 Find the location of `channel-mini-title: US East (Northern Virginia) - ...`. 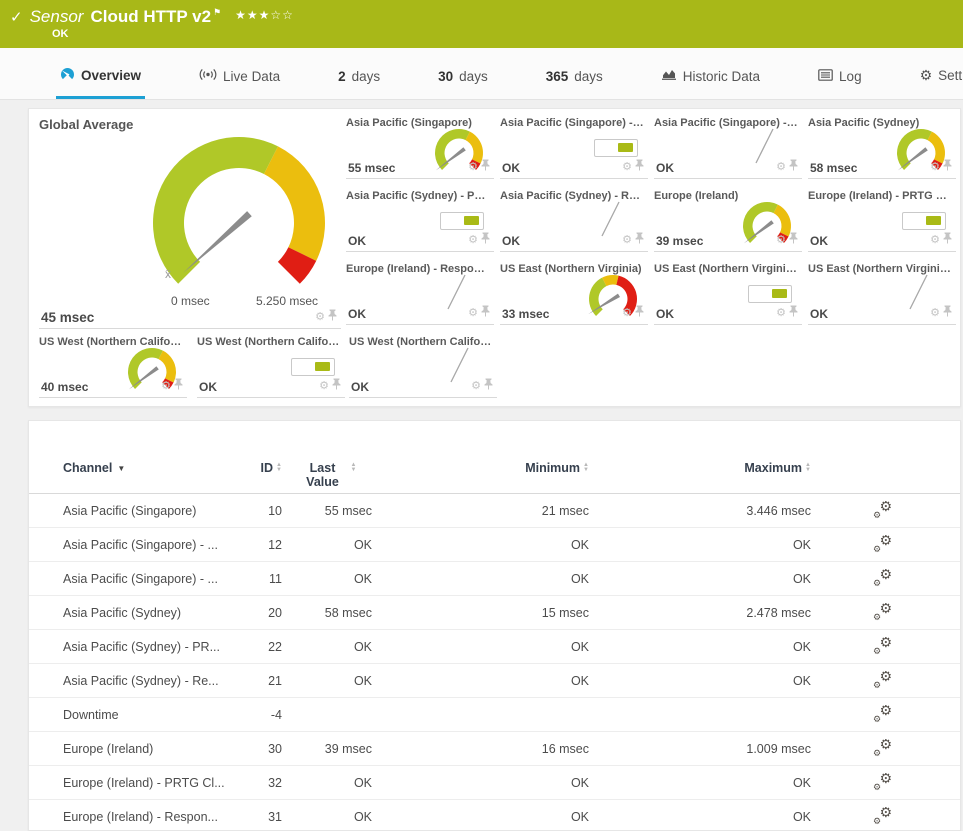

channel-mini-title: US East (Northern Virginia) - ... is located at coordinates (882, 269).